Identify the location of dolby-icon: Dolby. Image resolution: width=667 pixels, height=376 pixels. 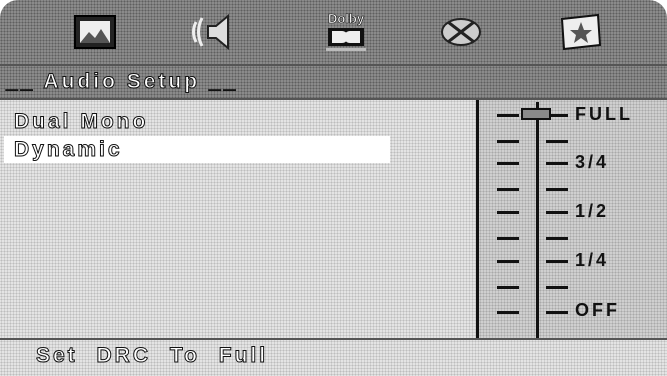
(346, 32).